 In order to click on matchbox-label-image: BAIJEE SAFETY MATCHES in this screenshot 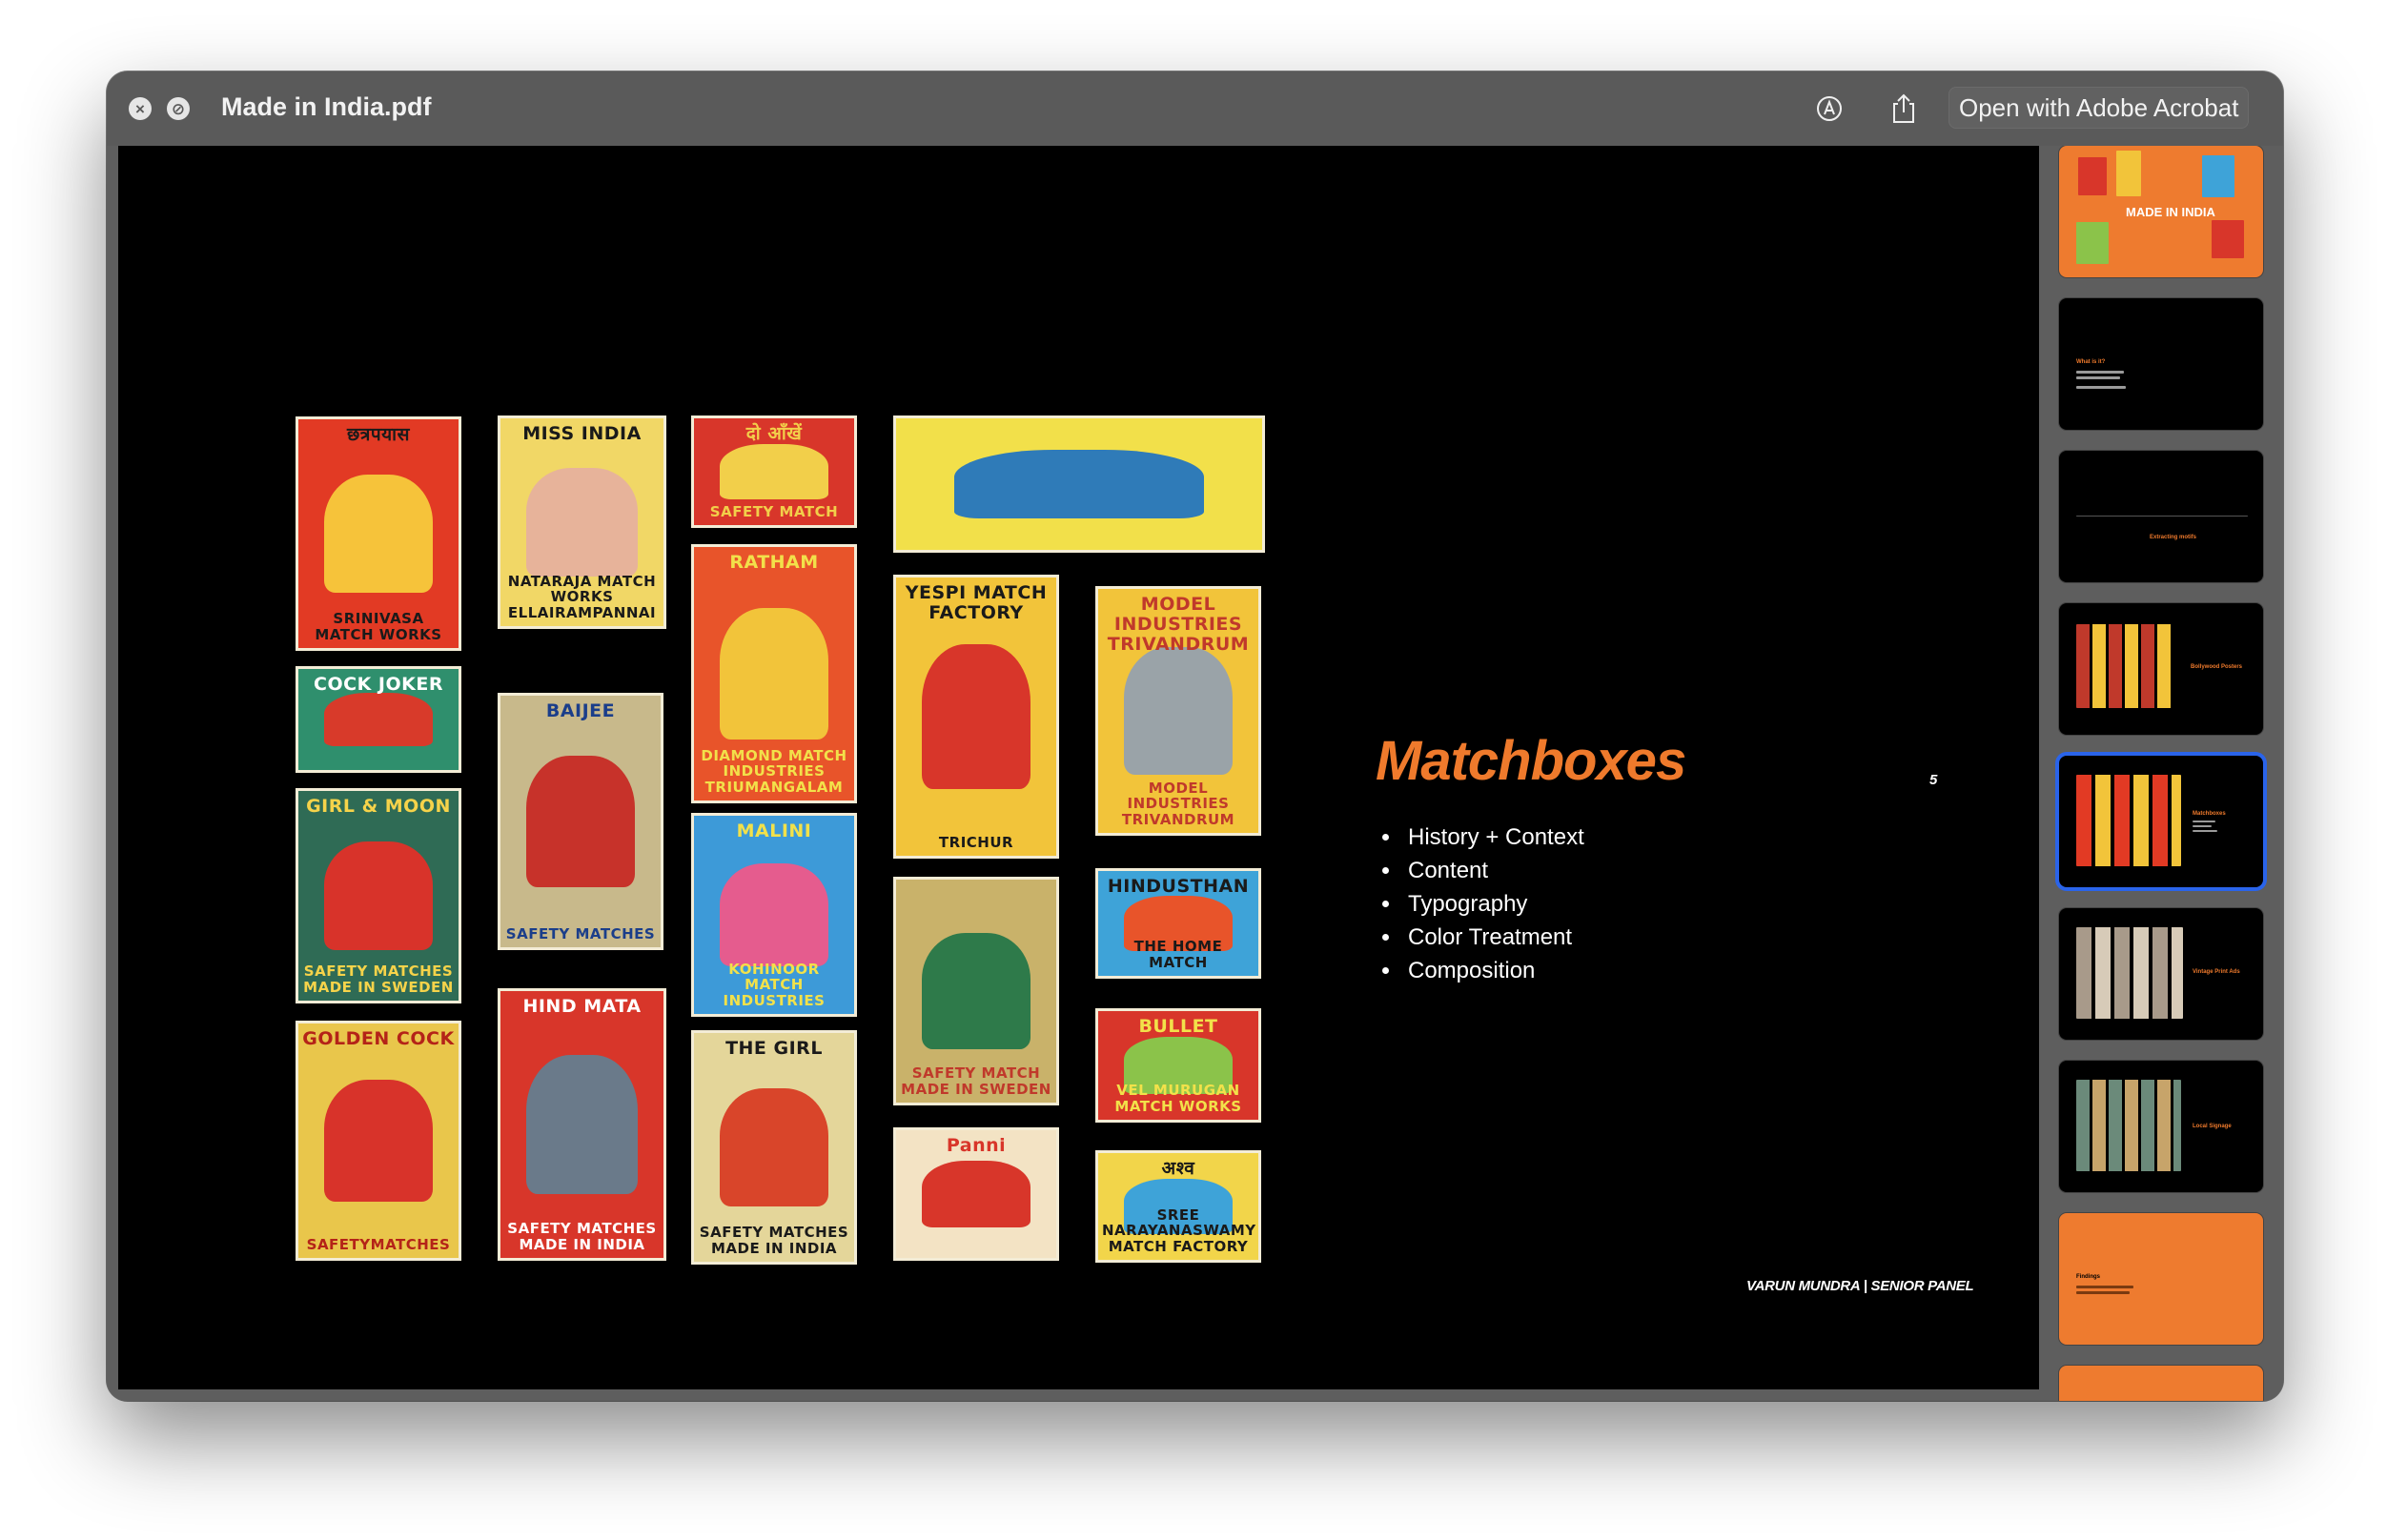, I will do `click(580, 821)`.